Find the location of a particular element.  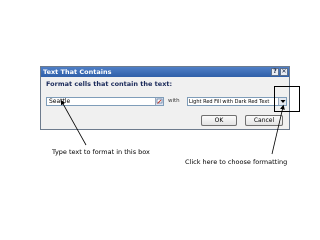

annotation-choose-formatting: Click here to choose formatting is located at coordinates (236, 162).